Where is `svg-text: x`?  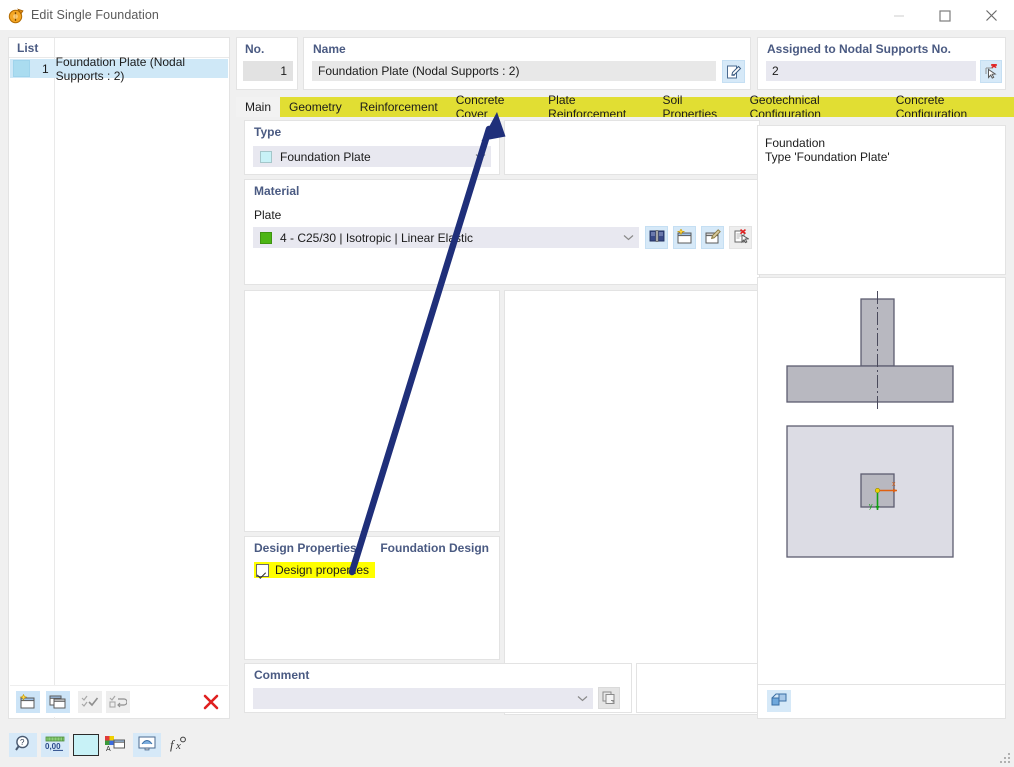
svg-text: x is located at coordinates (178, 746).